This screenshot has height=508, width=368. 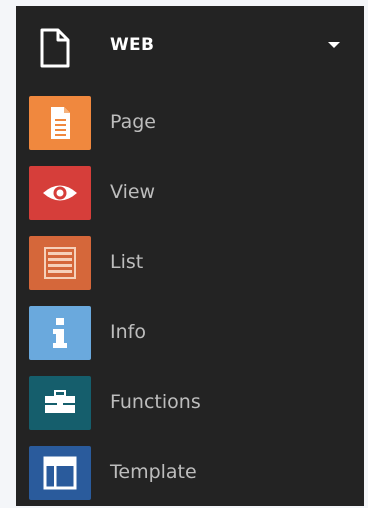 What do you see at coordinates (128, 332) in the screenshot?
I see `module-item-label: Info` at bounding box center [128, 332].